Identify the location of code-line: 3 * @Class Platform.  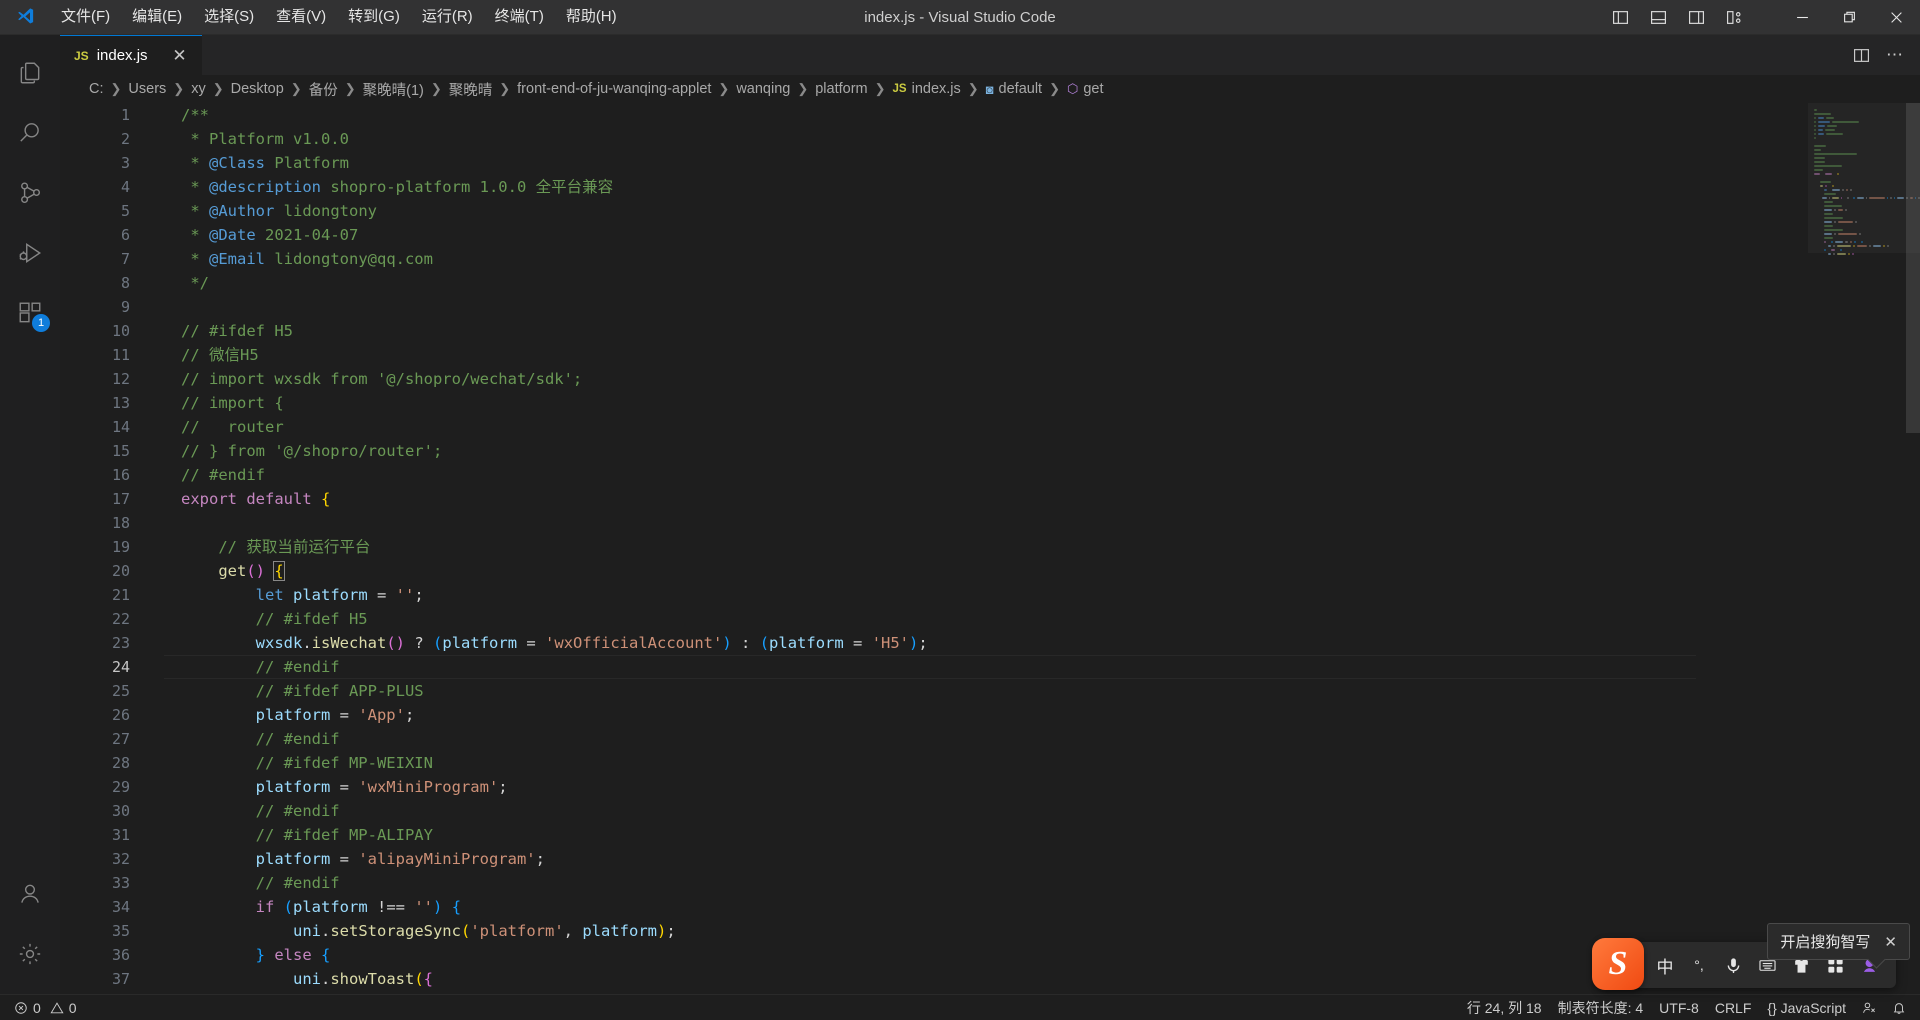
(934, 163).